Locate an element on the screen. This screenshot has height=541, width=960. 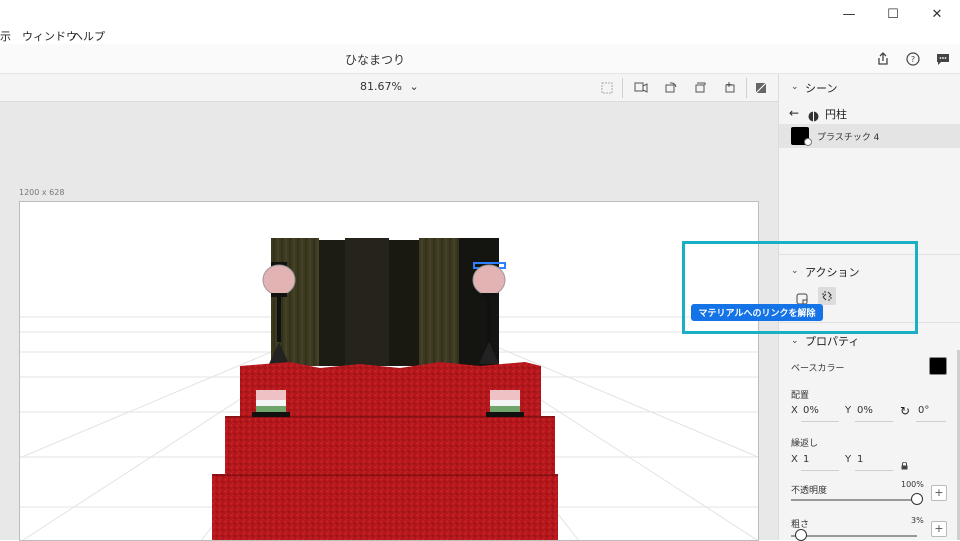
repeat-x-label: X is located at coordinates (794, 459).